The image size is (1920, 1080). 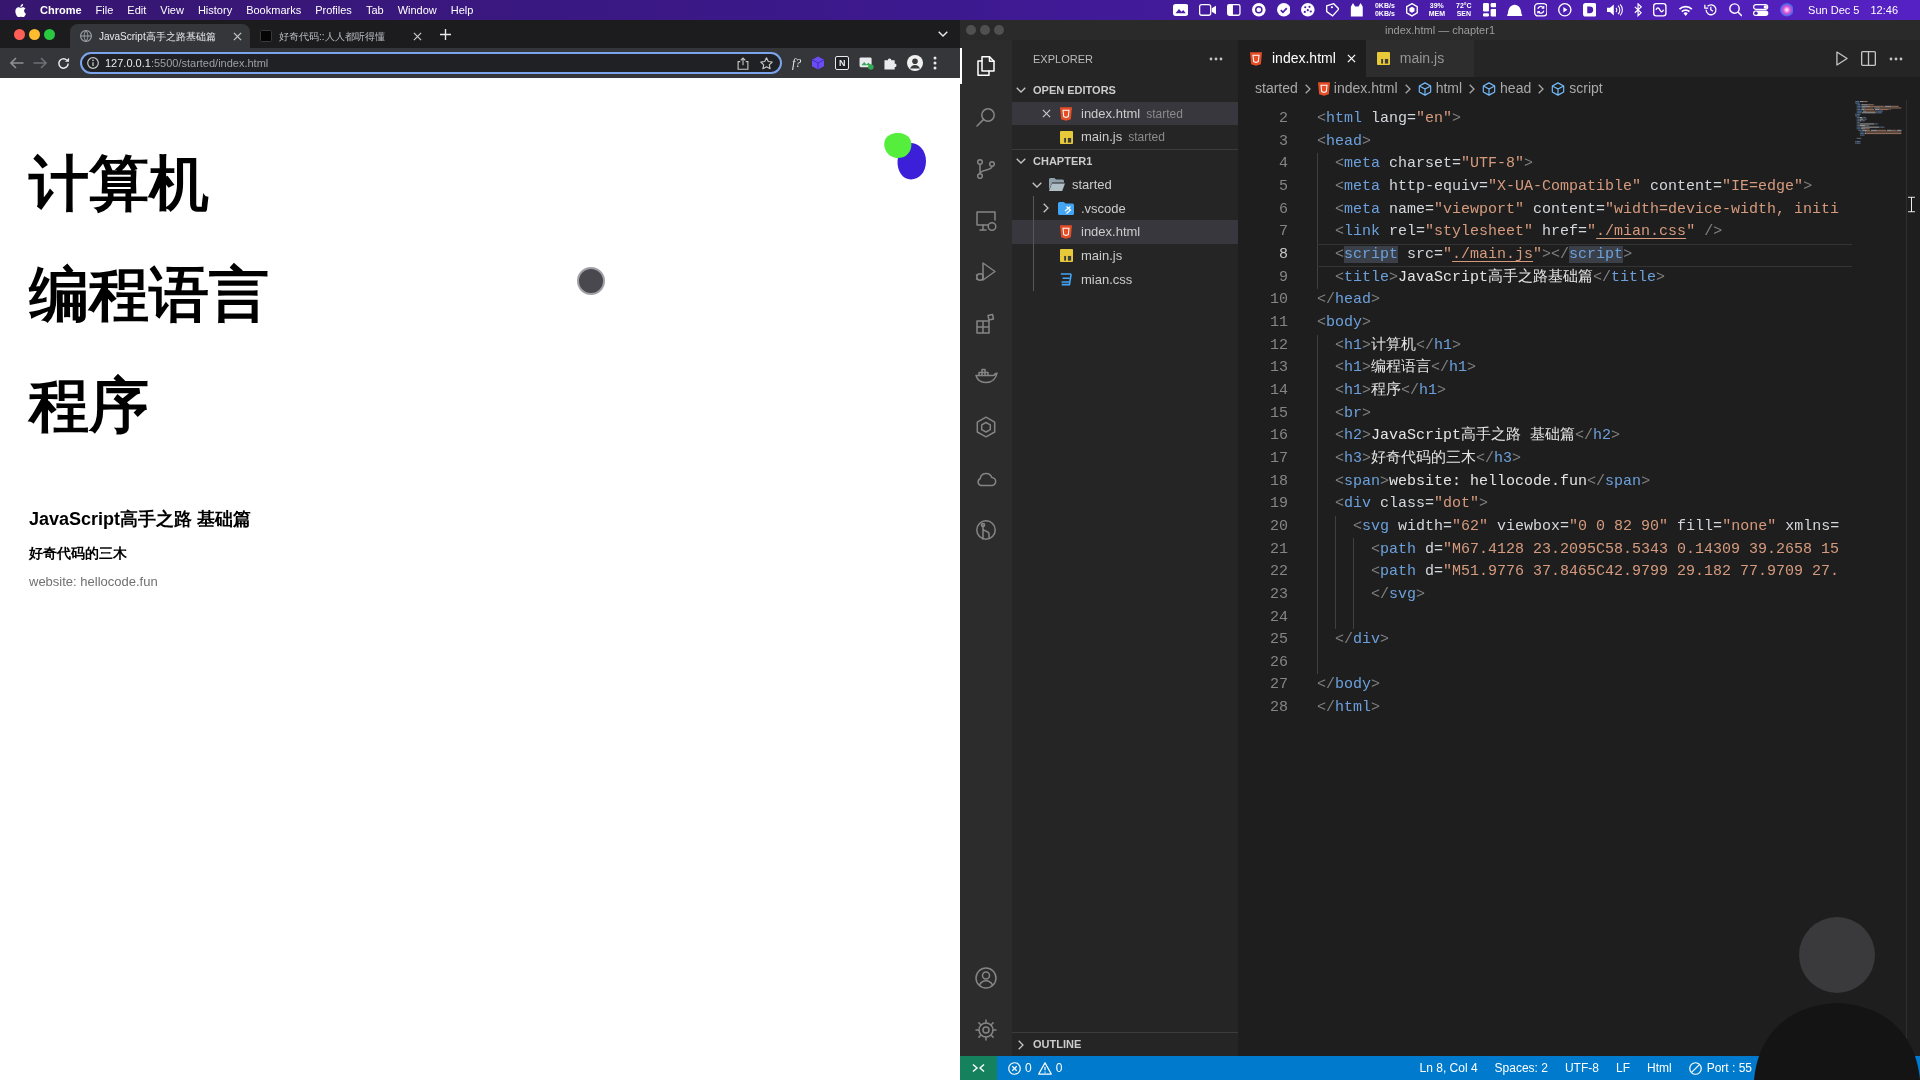 I want to click on orb-icon, so click(x=1786, y=10).